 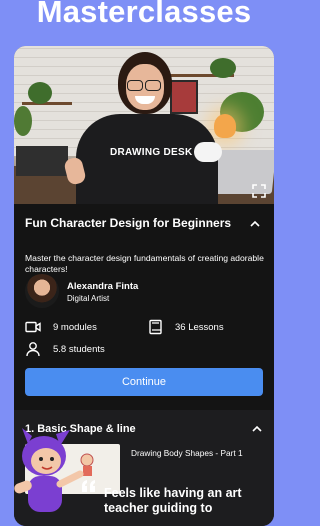 I want to click on glasses, so click(x=145, y=84).